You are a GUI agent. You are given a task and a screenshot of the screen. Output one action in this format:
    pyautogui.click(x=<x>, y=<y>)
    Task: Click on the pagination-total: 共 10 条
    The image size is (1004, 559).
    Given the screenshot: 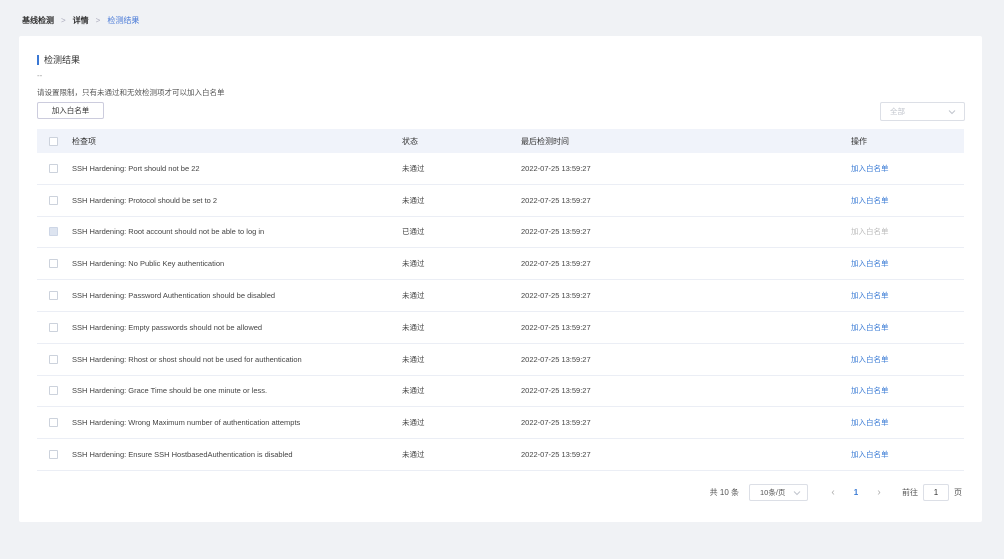 What is the action you would take?
    pyautogui.click(x=724, y=492)
    